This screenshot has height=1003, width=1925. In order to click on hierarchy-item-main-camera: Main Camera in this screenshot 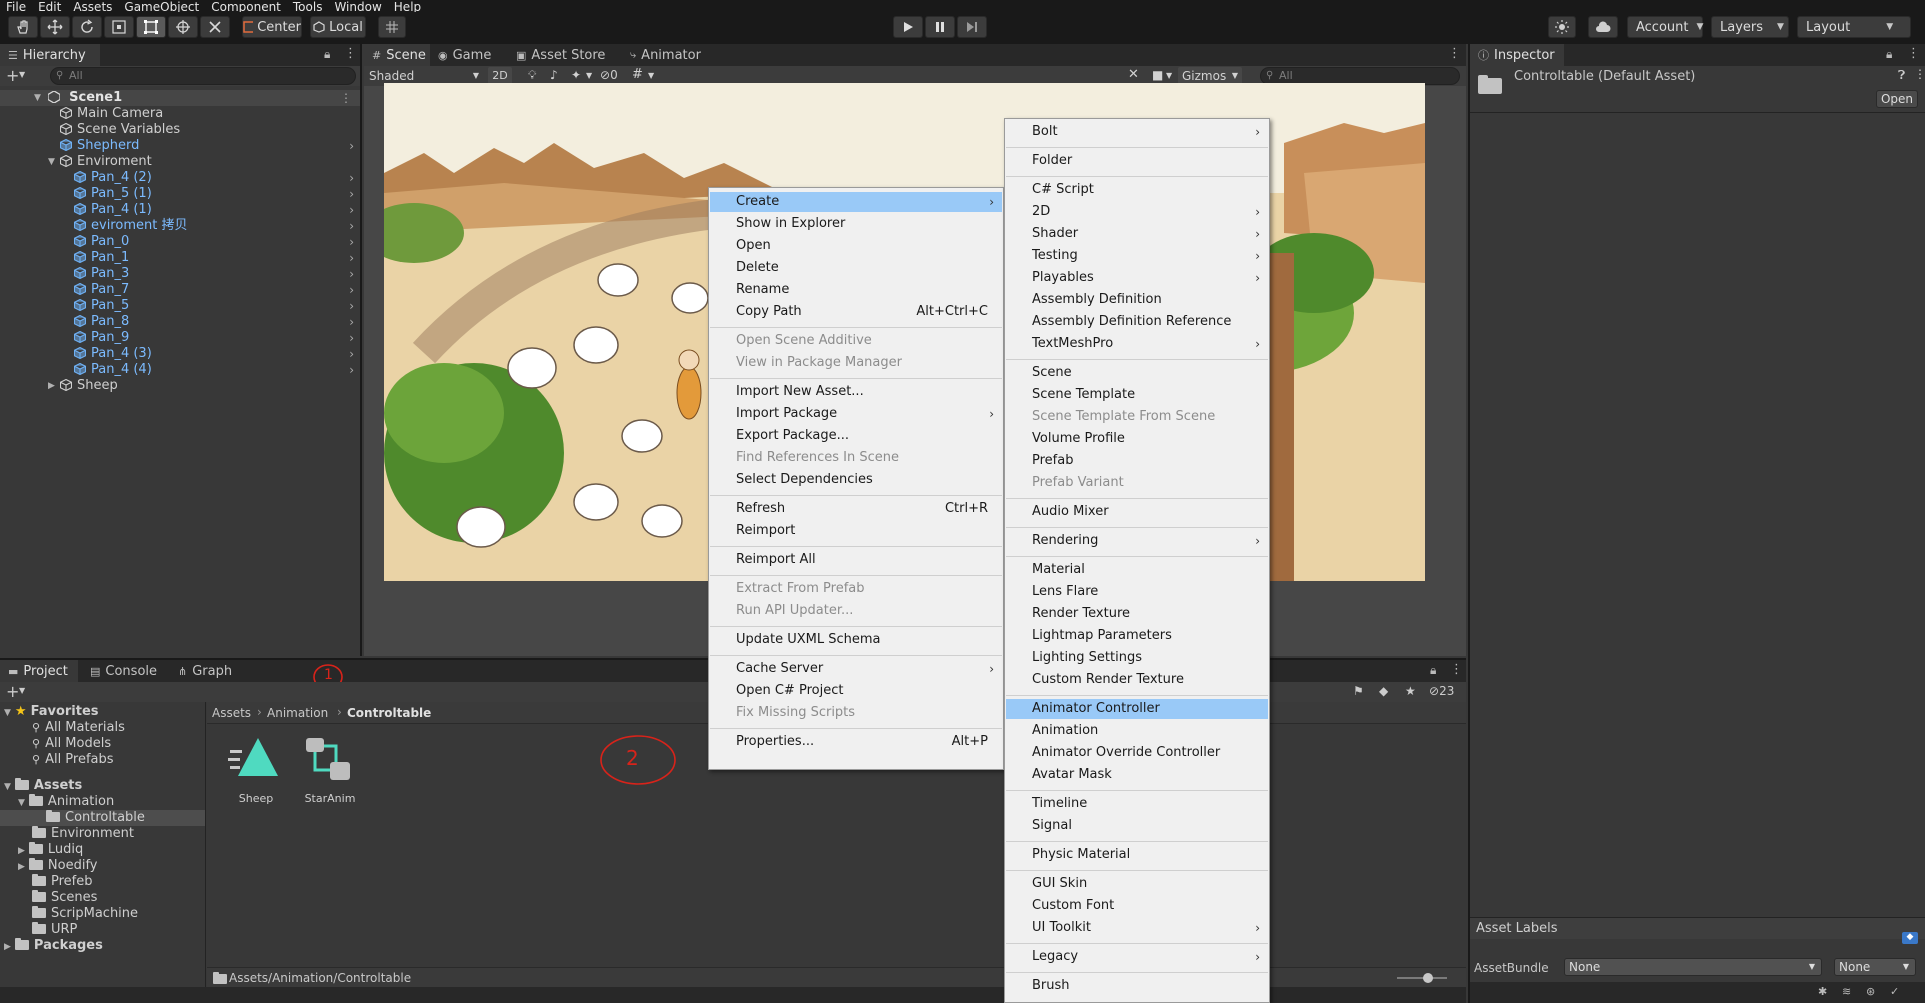, I will do `click(180, 114)`.